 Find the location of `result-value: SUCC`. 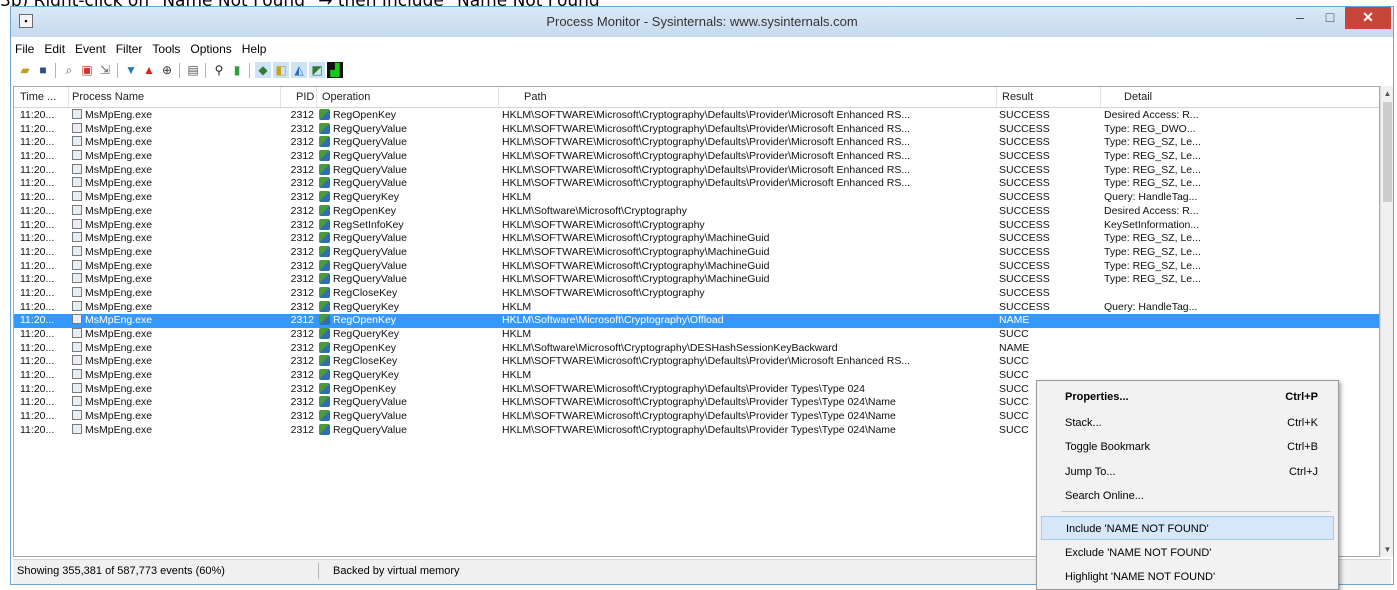

result-value: SUCC is located at coordinates (1014, 402).